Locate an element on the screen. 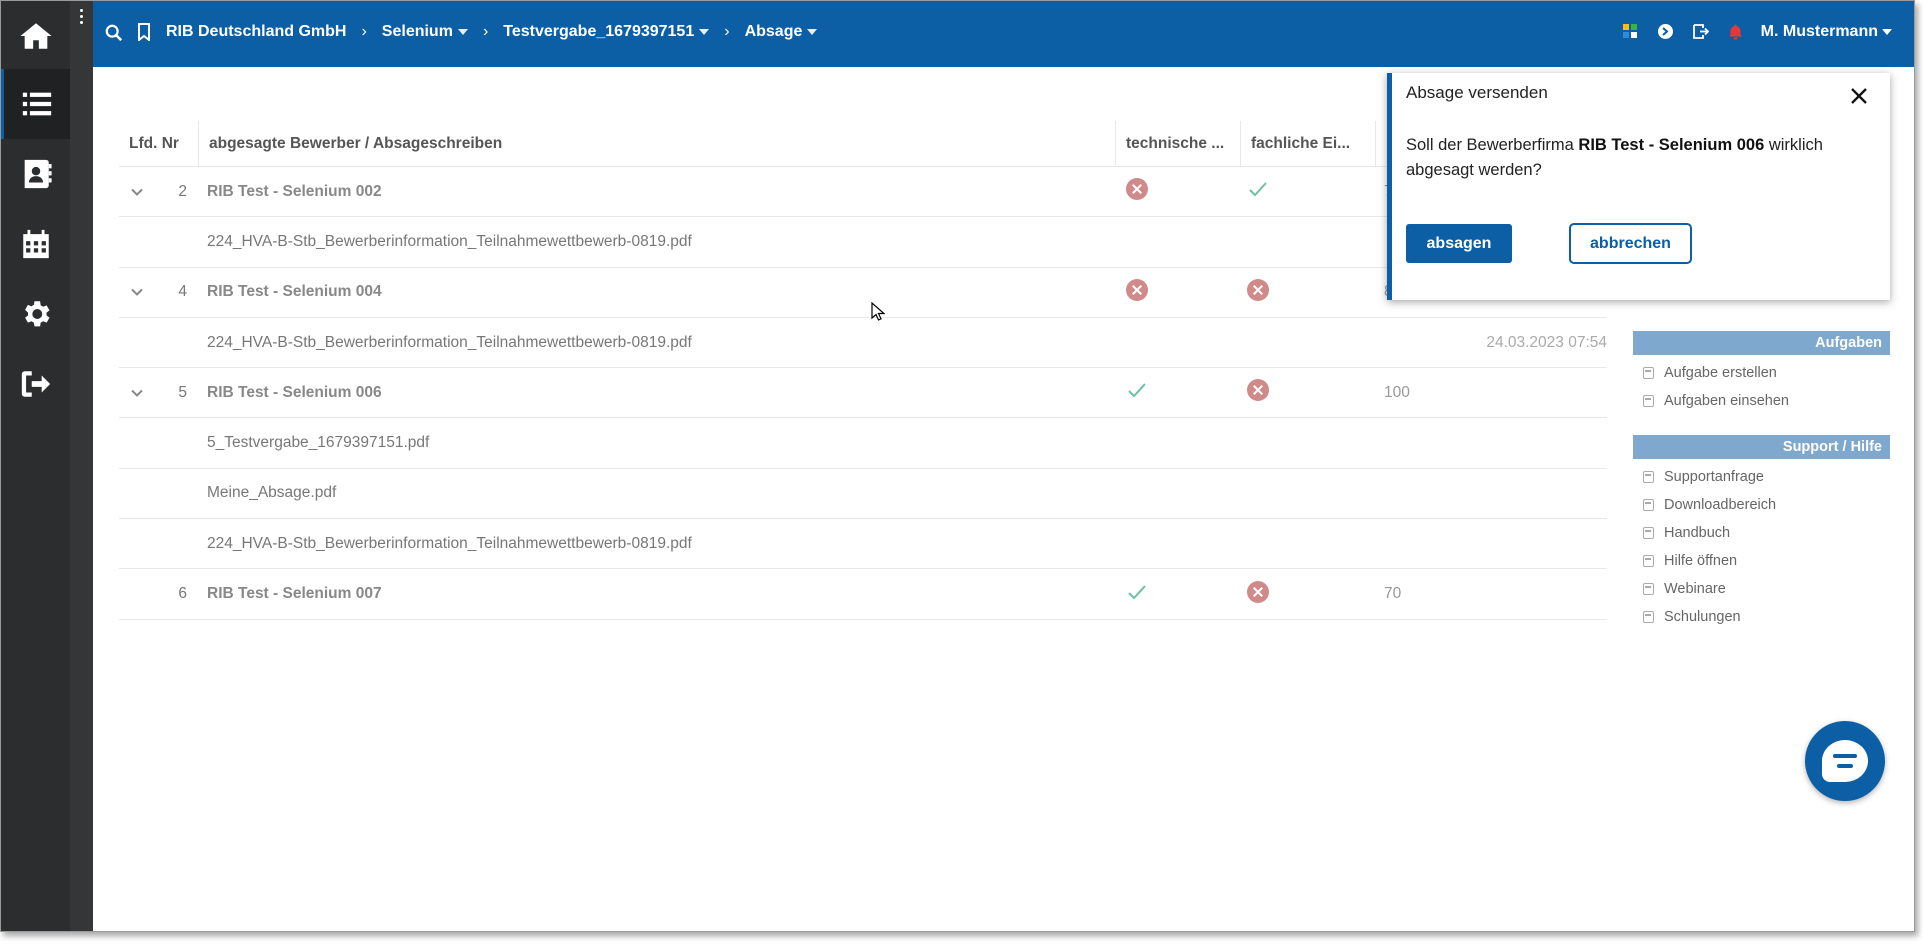  row-number: 6 is located at coordinates (182, 594).